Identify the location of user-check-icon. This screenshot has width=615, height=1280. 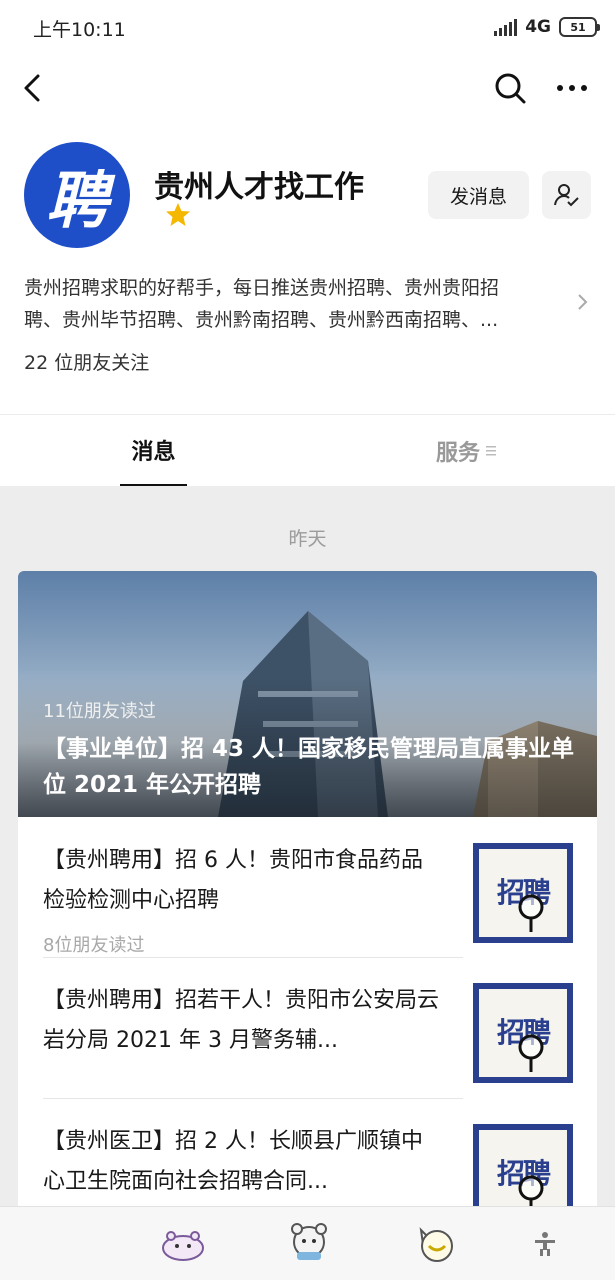
(566, 195).